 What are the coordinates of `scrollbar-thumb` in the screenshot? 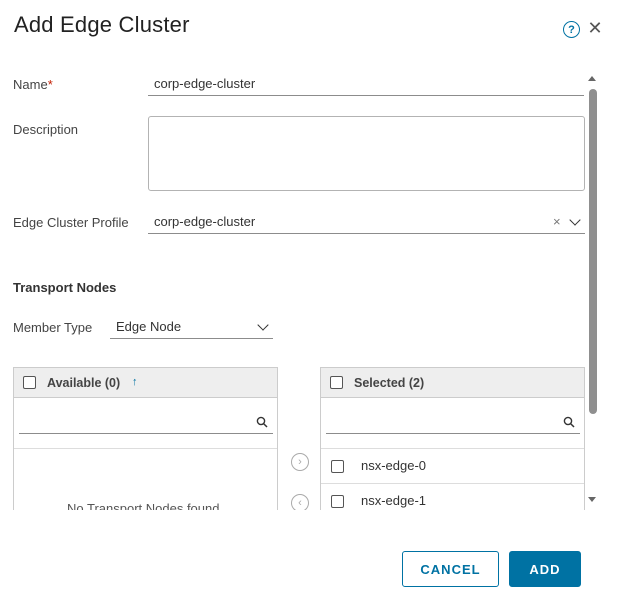 It's located at (593, 251).